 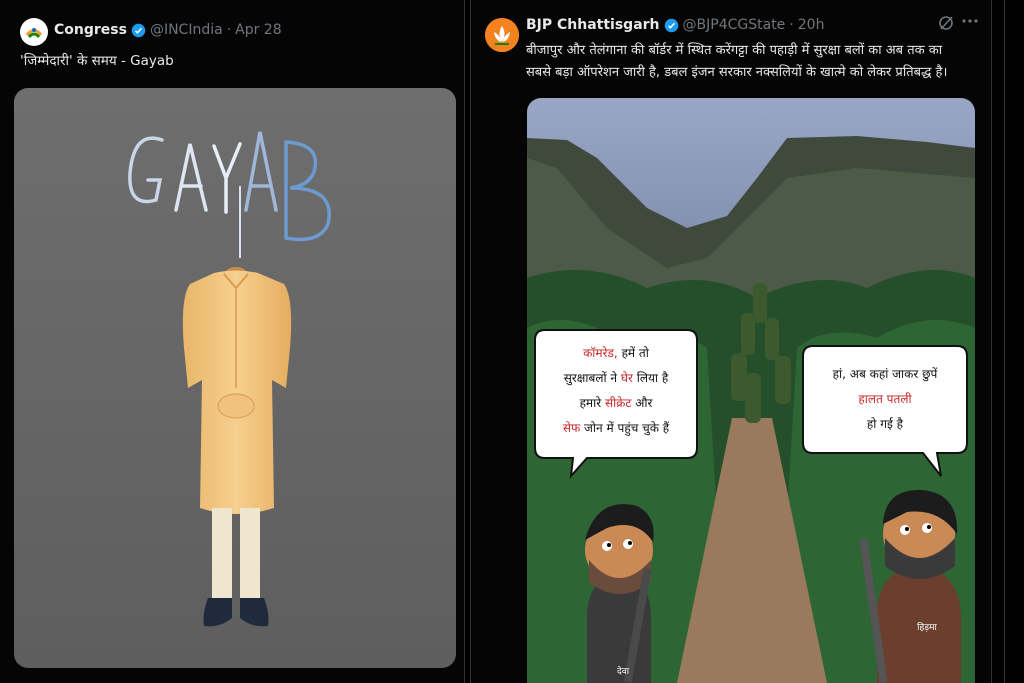 What do you see at coordinates (634, 353) in the screenshot?
I see `bubble-text: हमें तो` at bounding box center [634, 353].